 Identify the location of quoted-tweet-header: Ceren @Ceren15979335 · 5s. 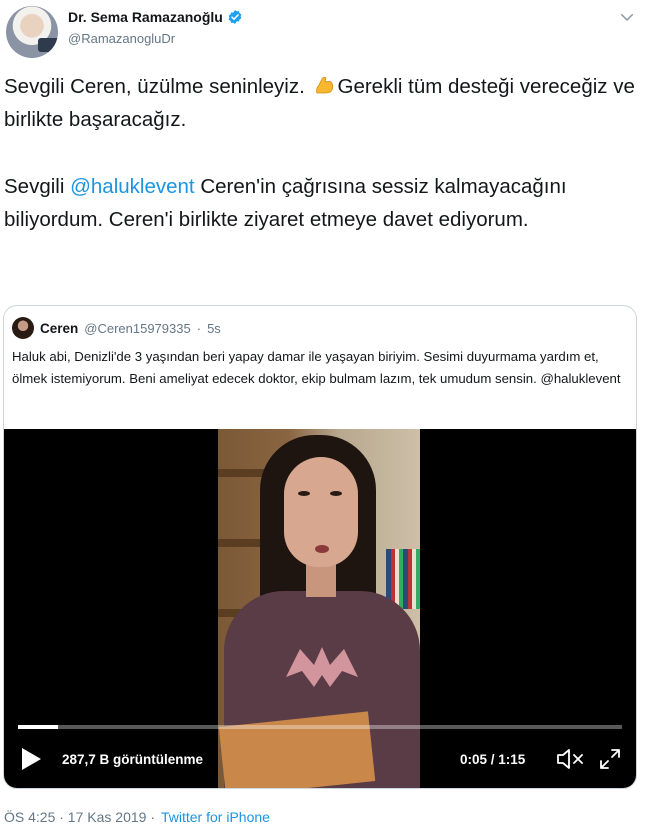
(116, 328).